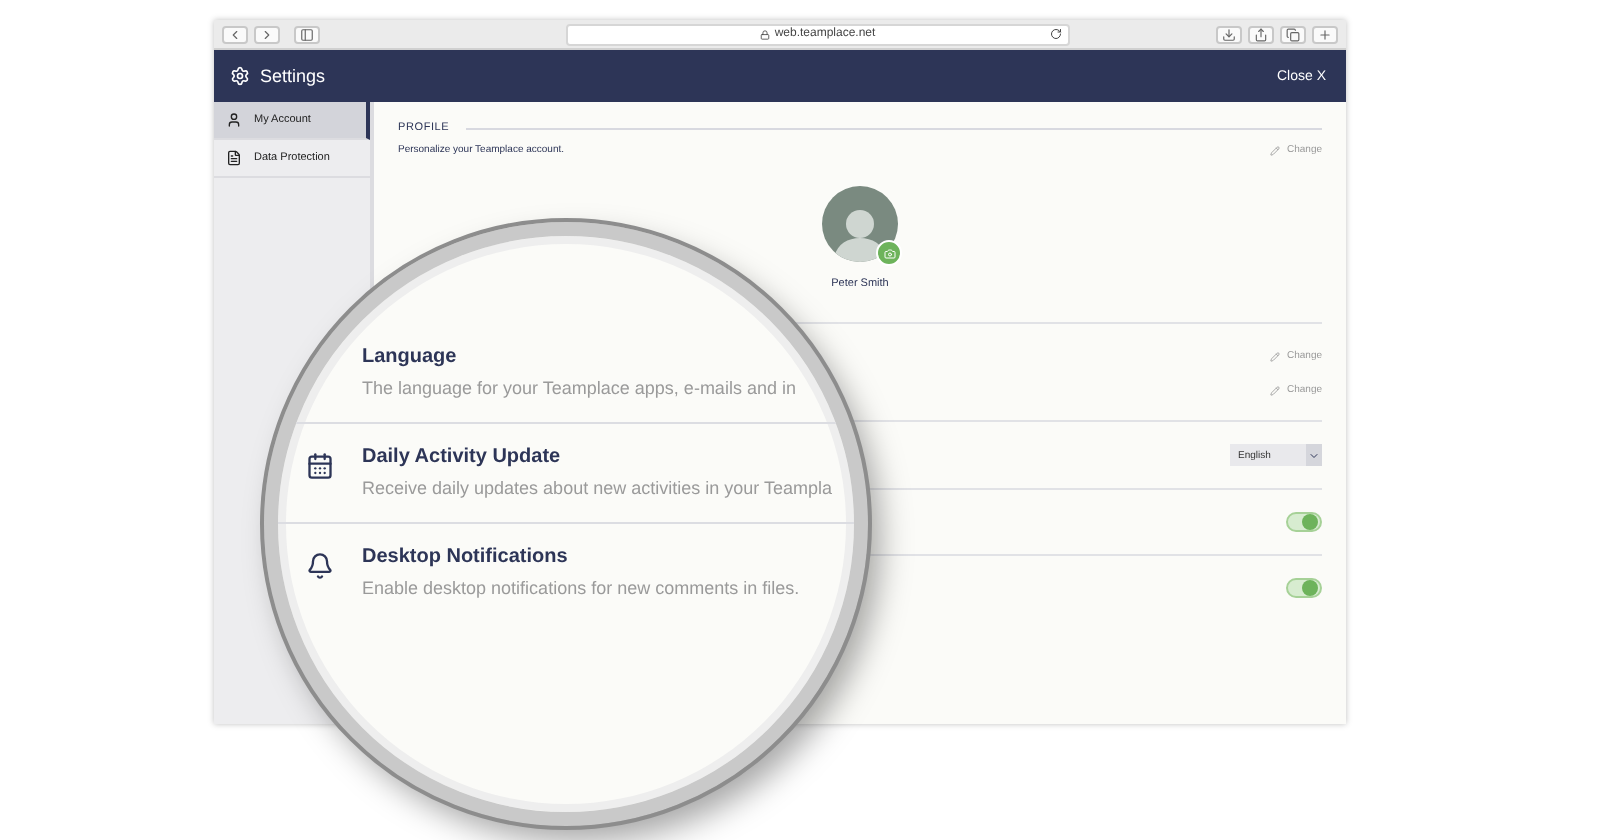 This screenshot has height=840, width=1600. I want to click on chevron-left-icon, so click(235, 34).